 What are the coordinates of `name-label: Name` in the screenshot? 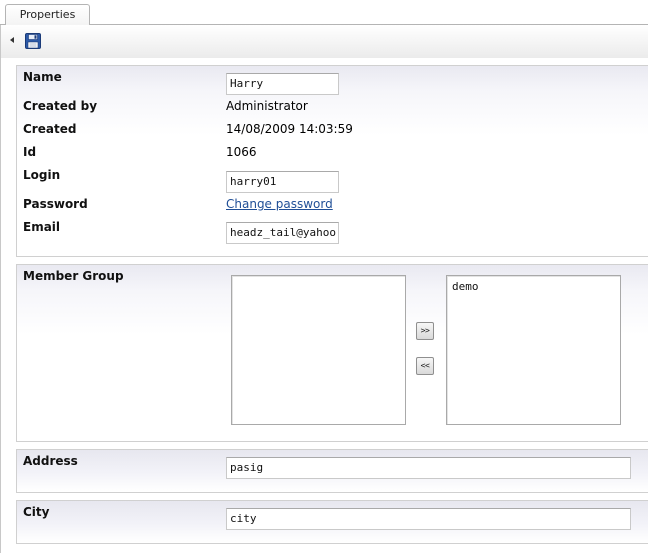 It's located at (42, 77).